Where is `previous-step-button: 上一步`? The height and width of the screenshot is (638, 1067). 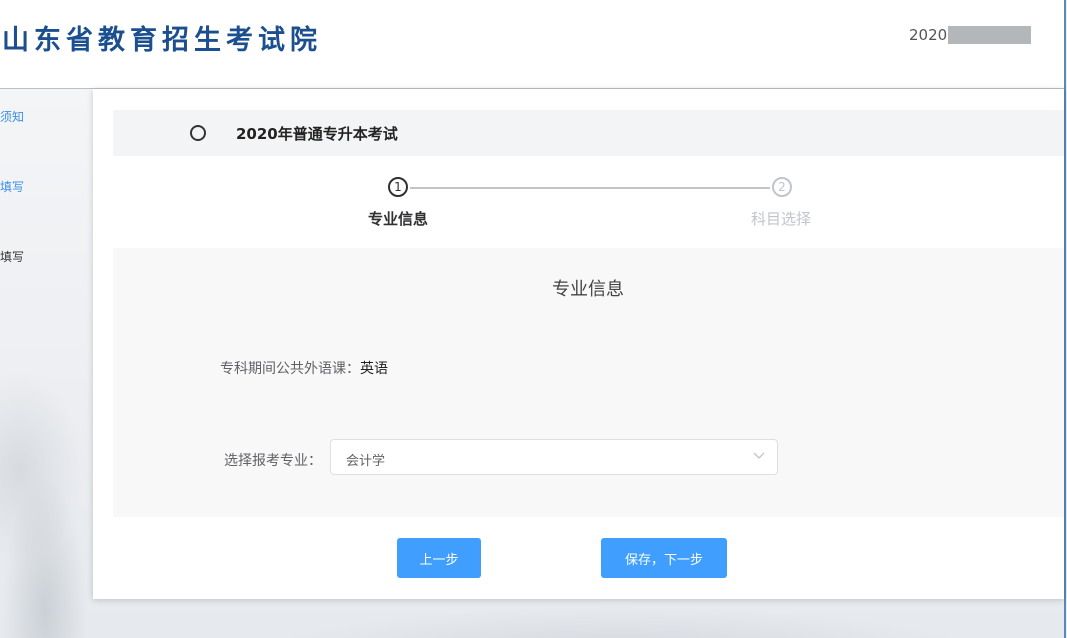
previous-step-button: 上一步 is located at coordinates (439, 558).